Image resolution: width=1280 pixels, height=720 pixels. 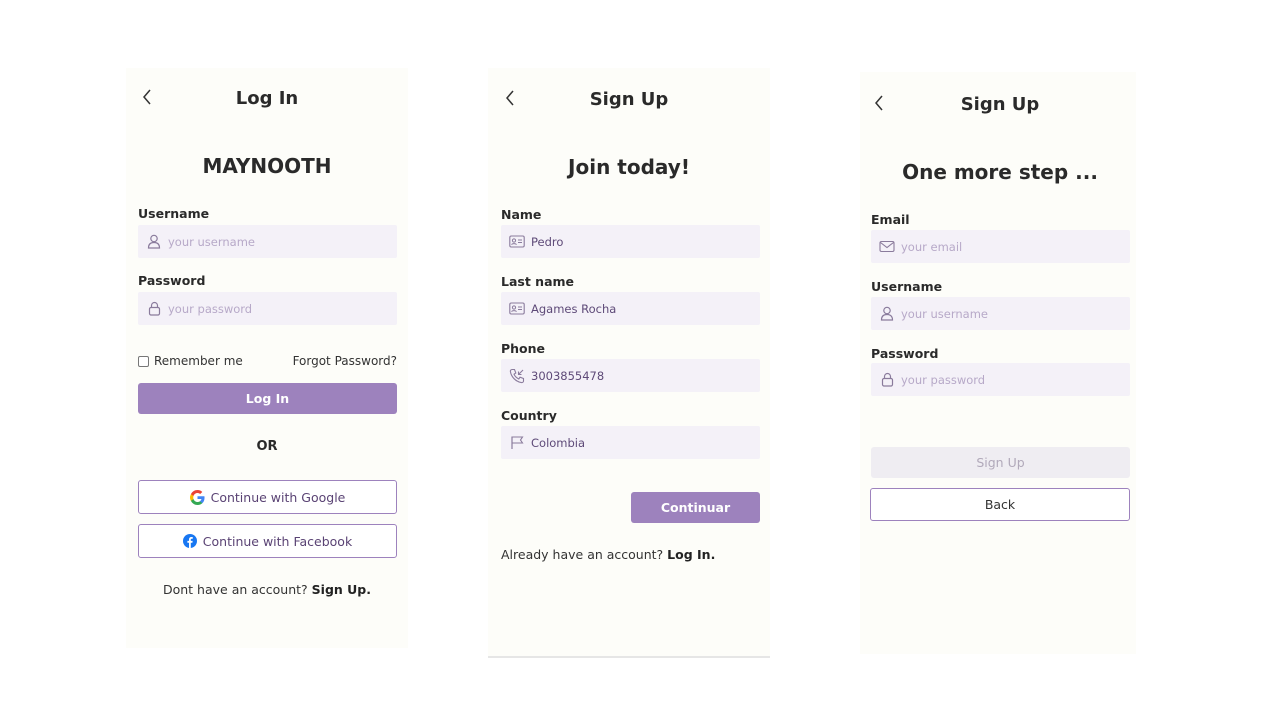 I want to click on flag-icon, so click(x=517, y=443).